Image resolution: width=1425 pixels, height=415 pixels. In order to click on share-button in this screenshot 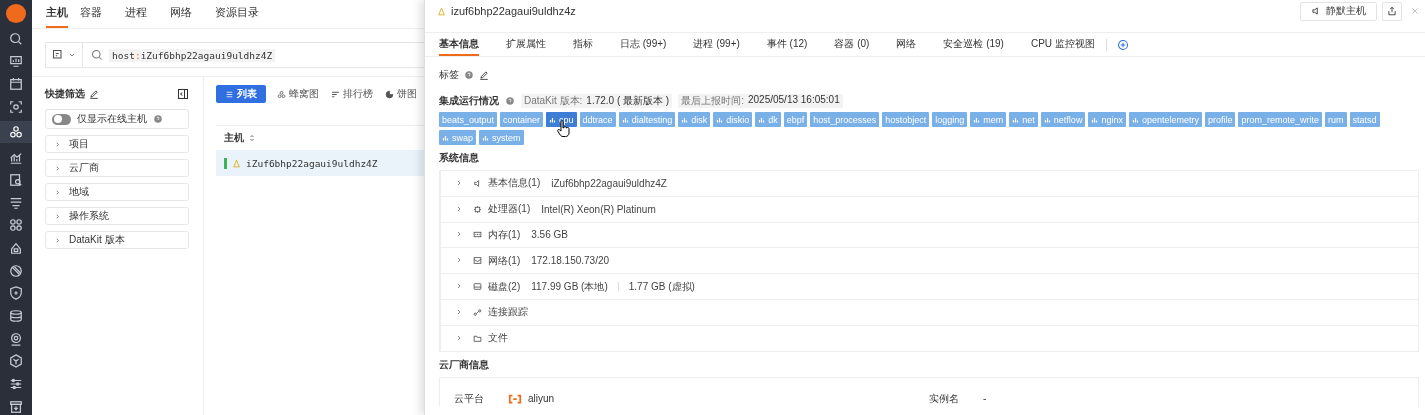, I will do `click(1392, 11)`.